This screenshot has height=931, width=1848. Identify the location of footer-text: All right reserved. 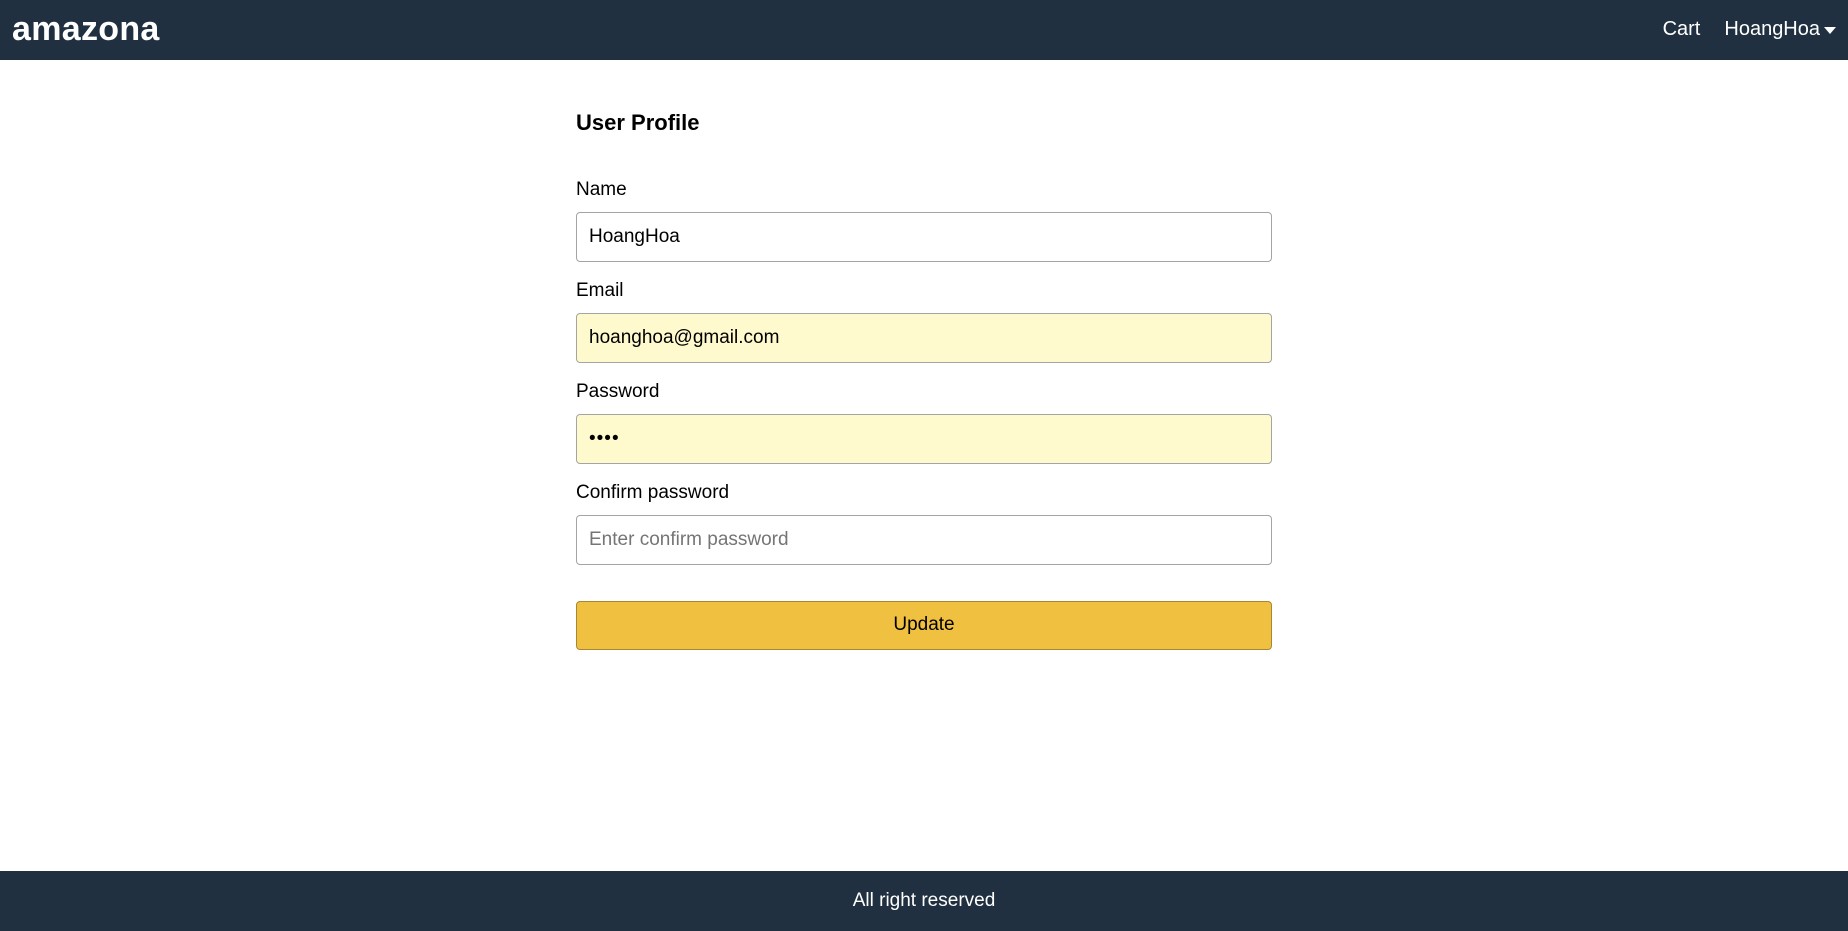
(924, 900).